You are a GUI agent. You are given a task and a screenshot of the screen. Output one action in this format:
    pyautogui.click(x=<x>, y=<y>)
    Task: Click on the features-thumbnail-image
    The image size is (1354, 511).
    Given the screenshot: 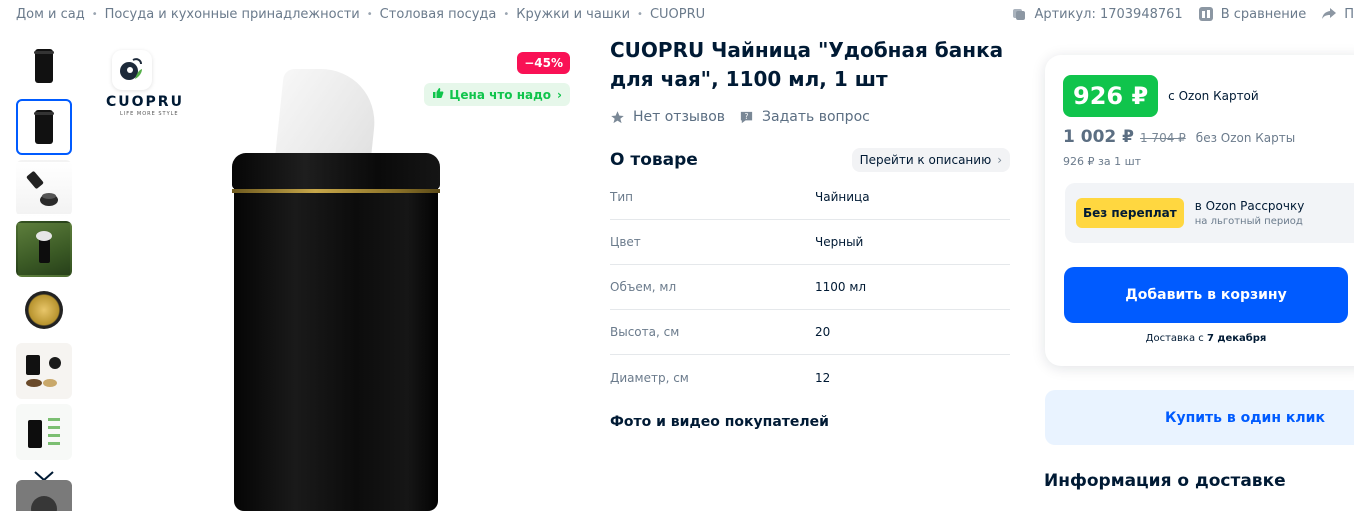 What is the action you would take?
    pyautogui.click(x=44, y=433)
    